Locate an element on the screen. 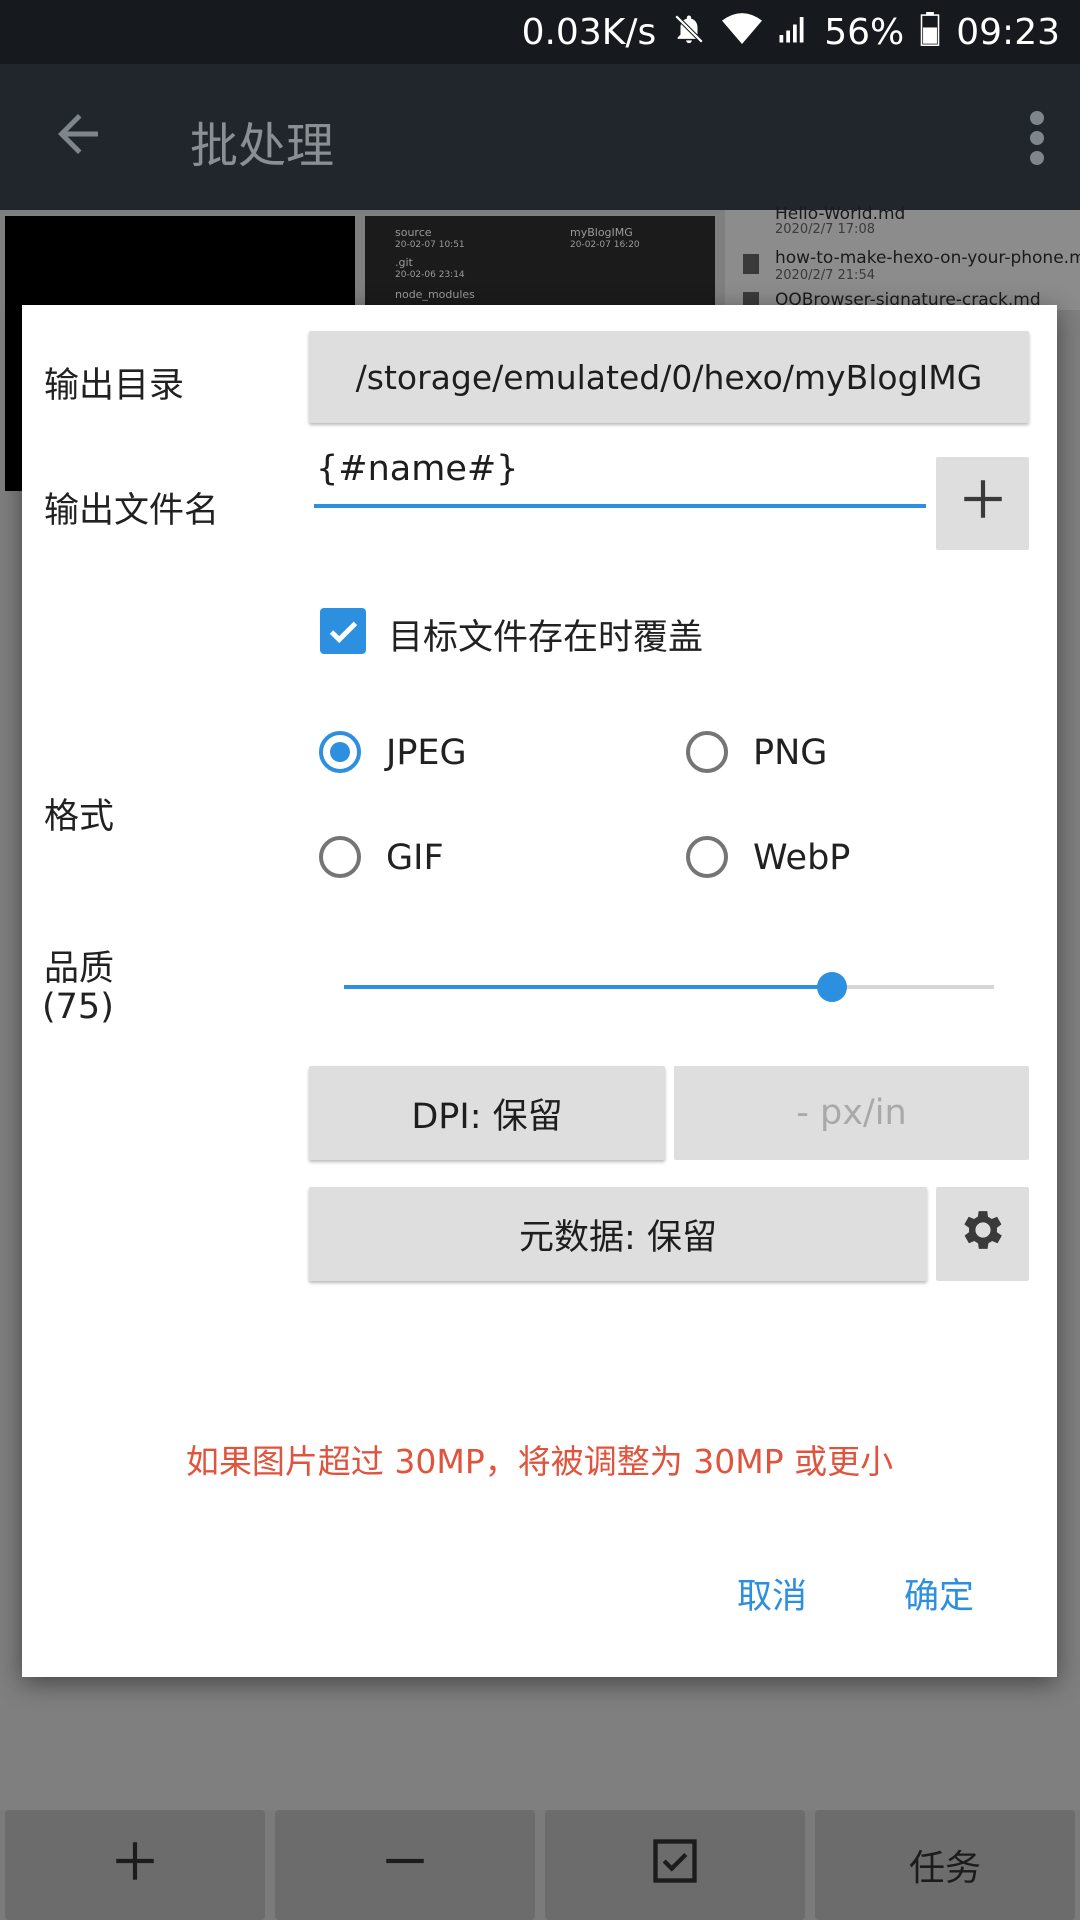  arrow-left-icon is located at coordinates (78, 134).